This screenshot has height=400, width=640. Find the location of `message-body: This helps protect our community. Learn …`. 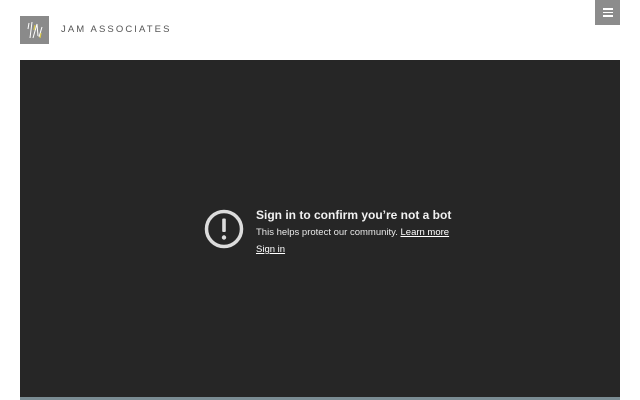

message-body: This helps protect our community. Learn … is located at coordinates (353, 233).